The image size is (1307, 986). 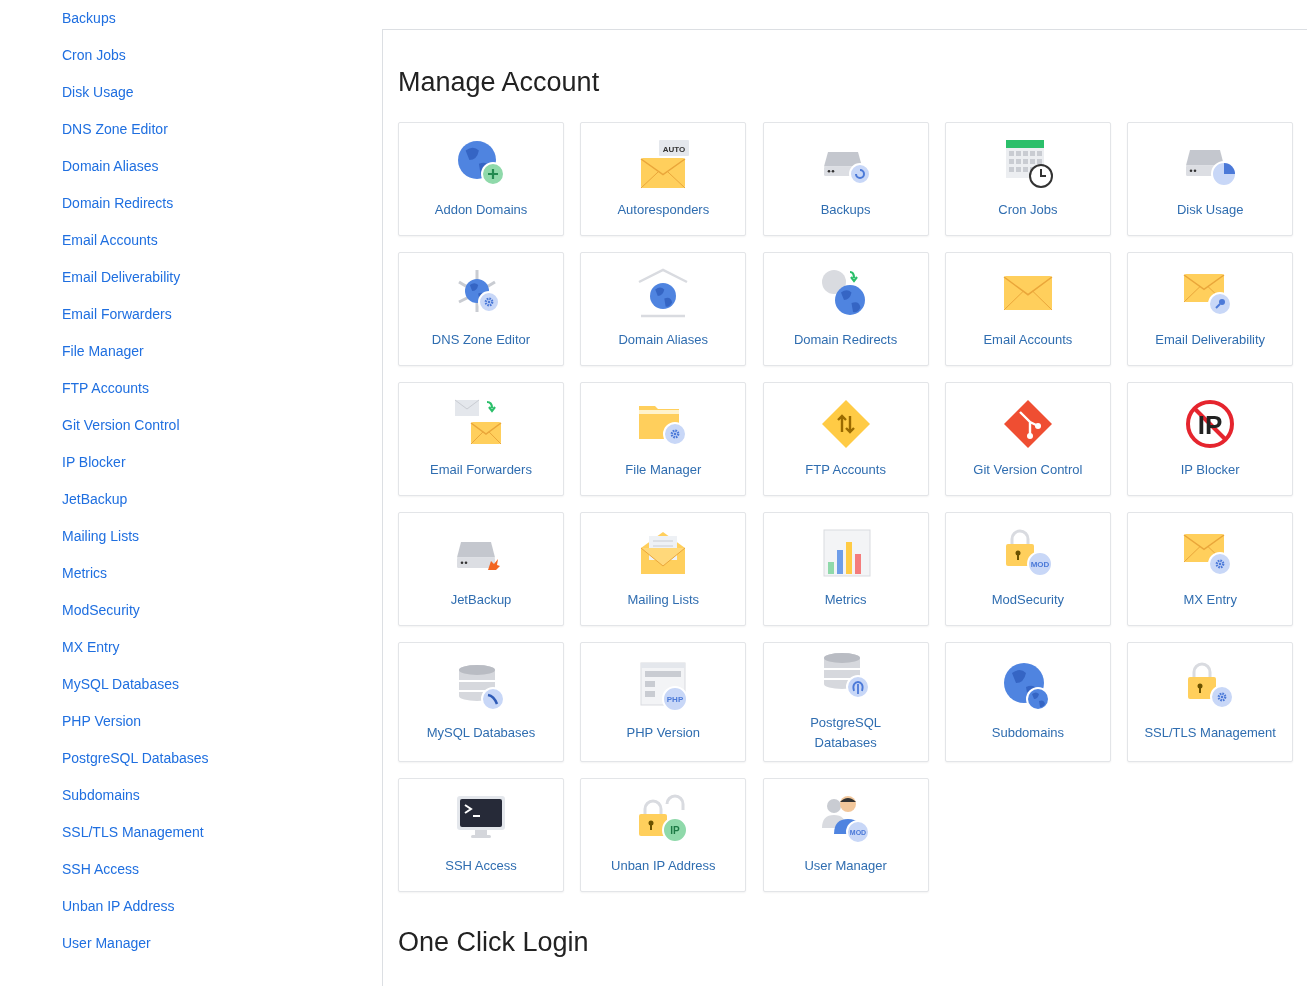 I want to click on sidebar-link: Mailing Lists, so click(x=101, y=544).